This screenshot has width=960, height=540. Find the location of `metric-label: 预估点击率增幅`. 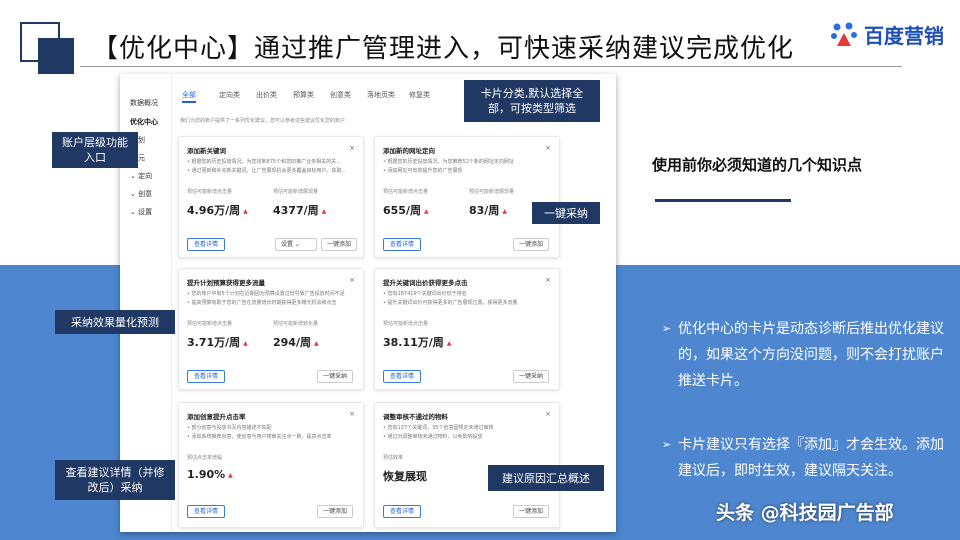

metric-label: 预估点击率增幅 is located at coordinates (205, 458).